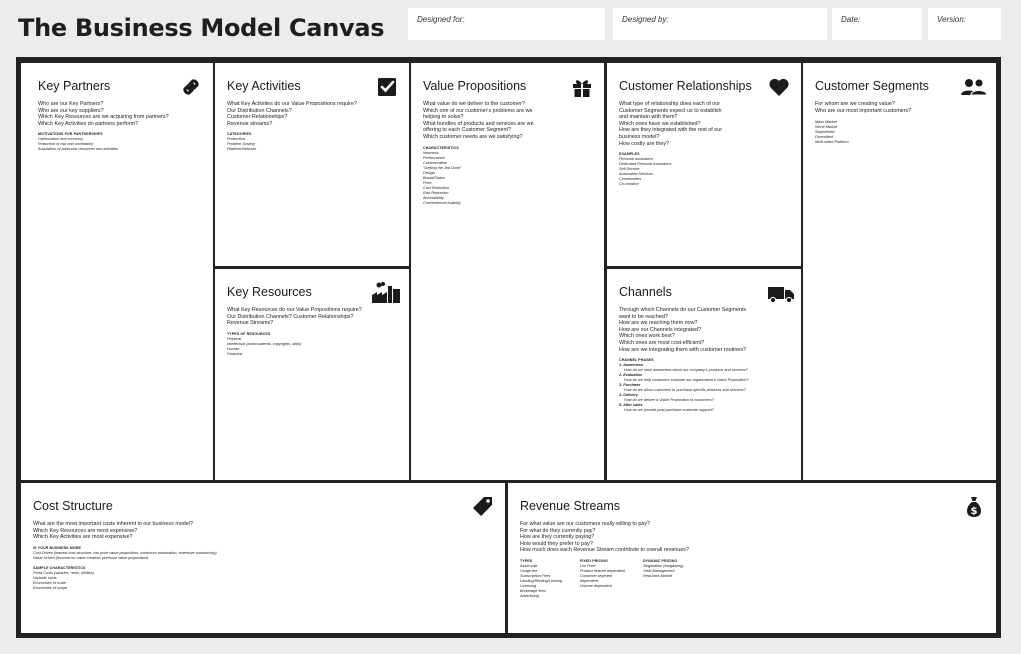 The image size is (1021, 654). I want to click on section-subheading: SAMPLE CHARACTERISTICS, so click(59, 567).